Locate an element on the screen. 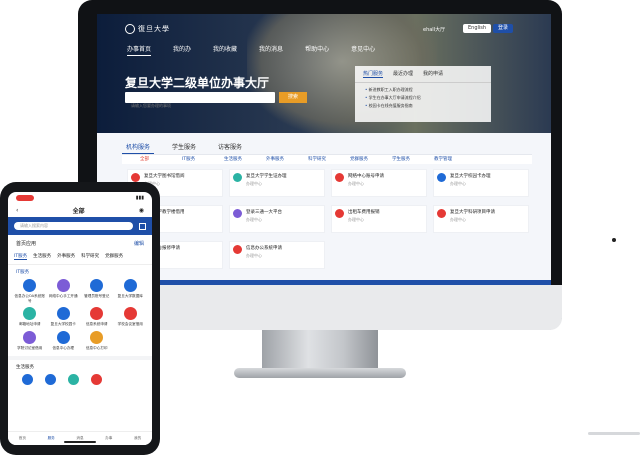 This screenshot has width=640, height=455. page-title: 复旦大学二级单位办事大厅 is located at coordinates (197, 83).